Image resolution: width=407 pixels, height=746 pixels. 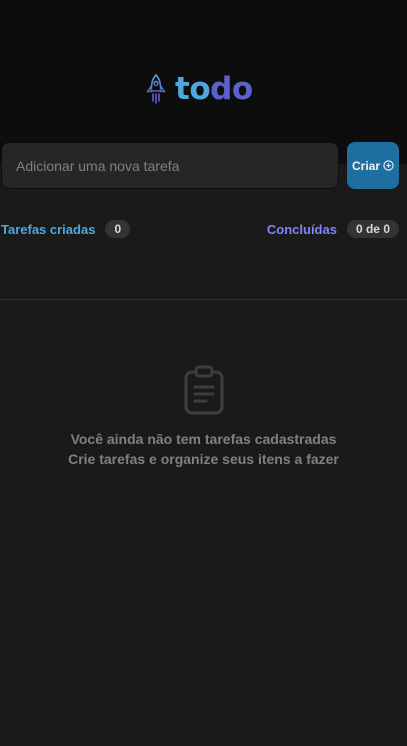 I want to click on new-task-input, so click(x=170, y=165).